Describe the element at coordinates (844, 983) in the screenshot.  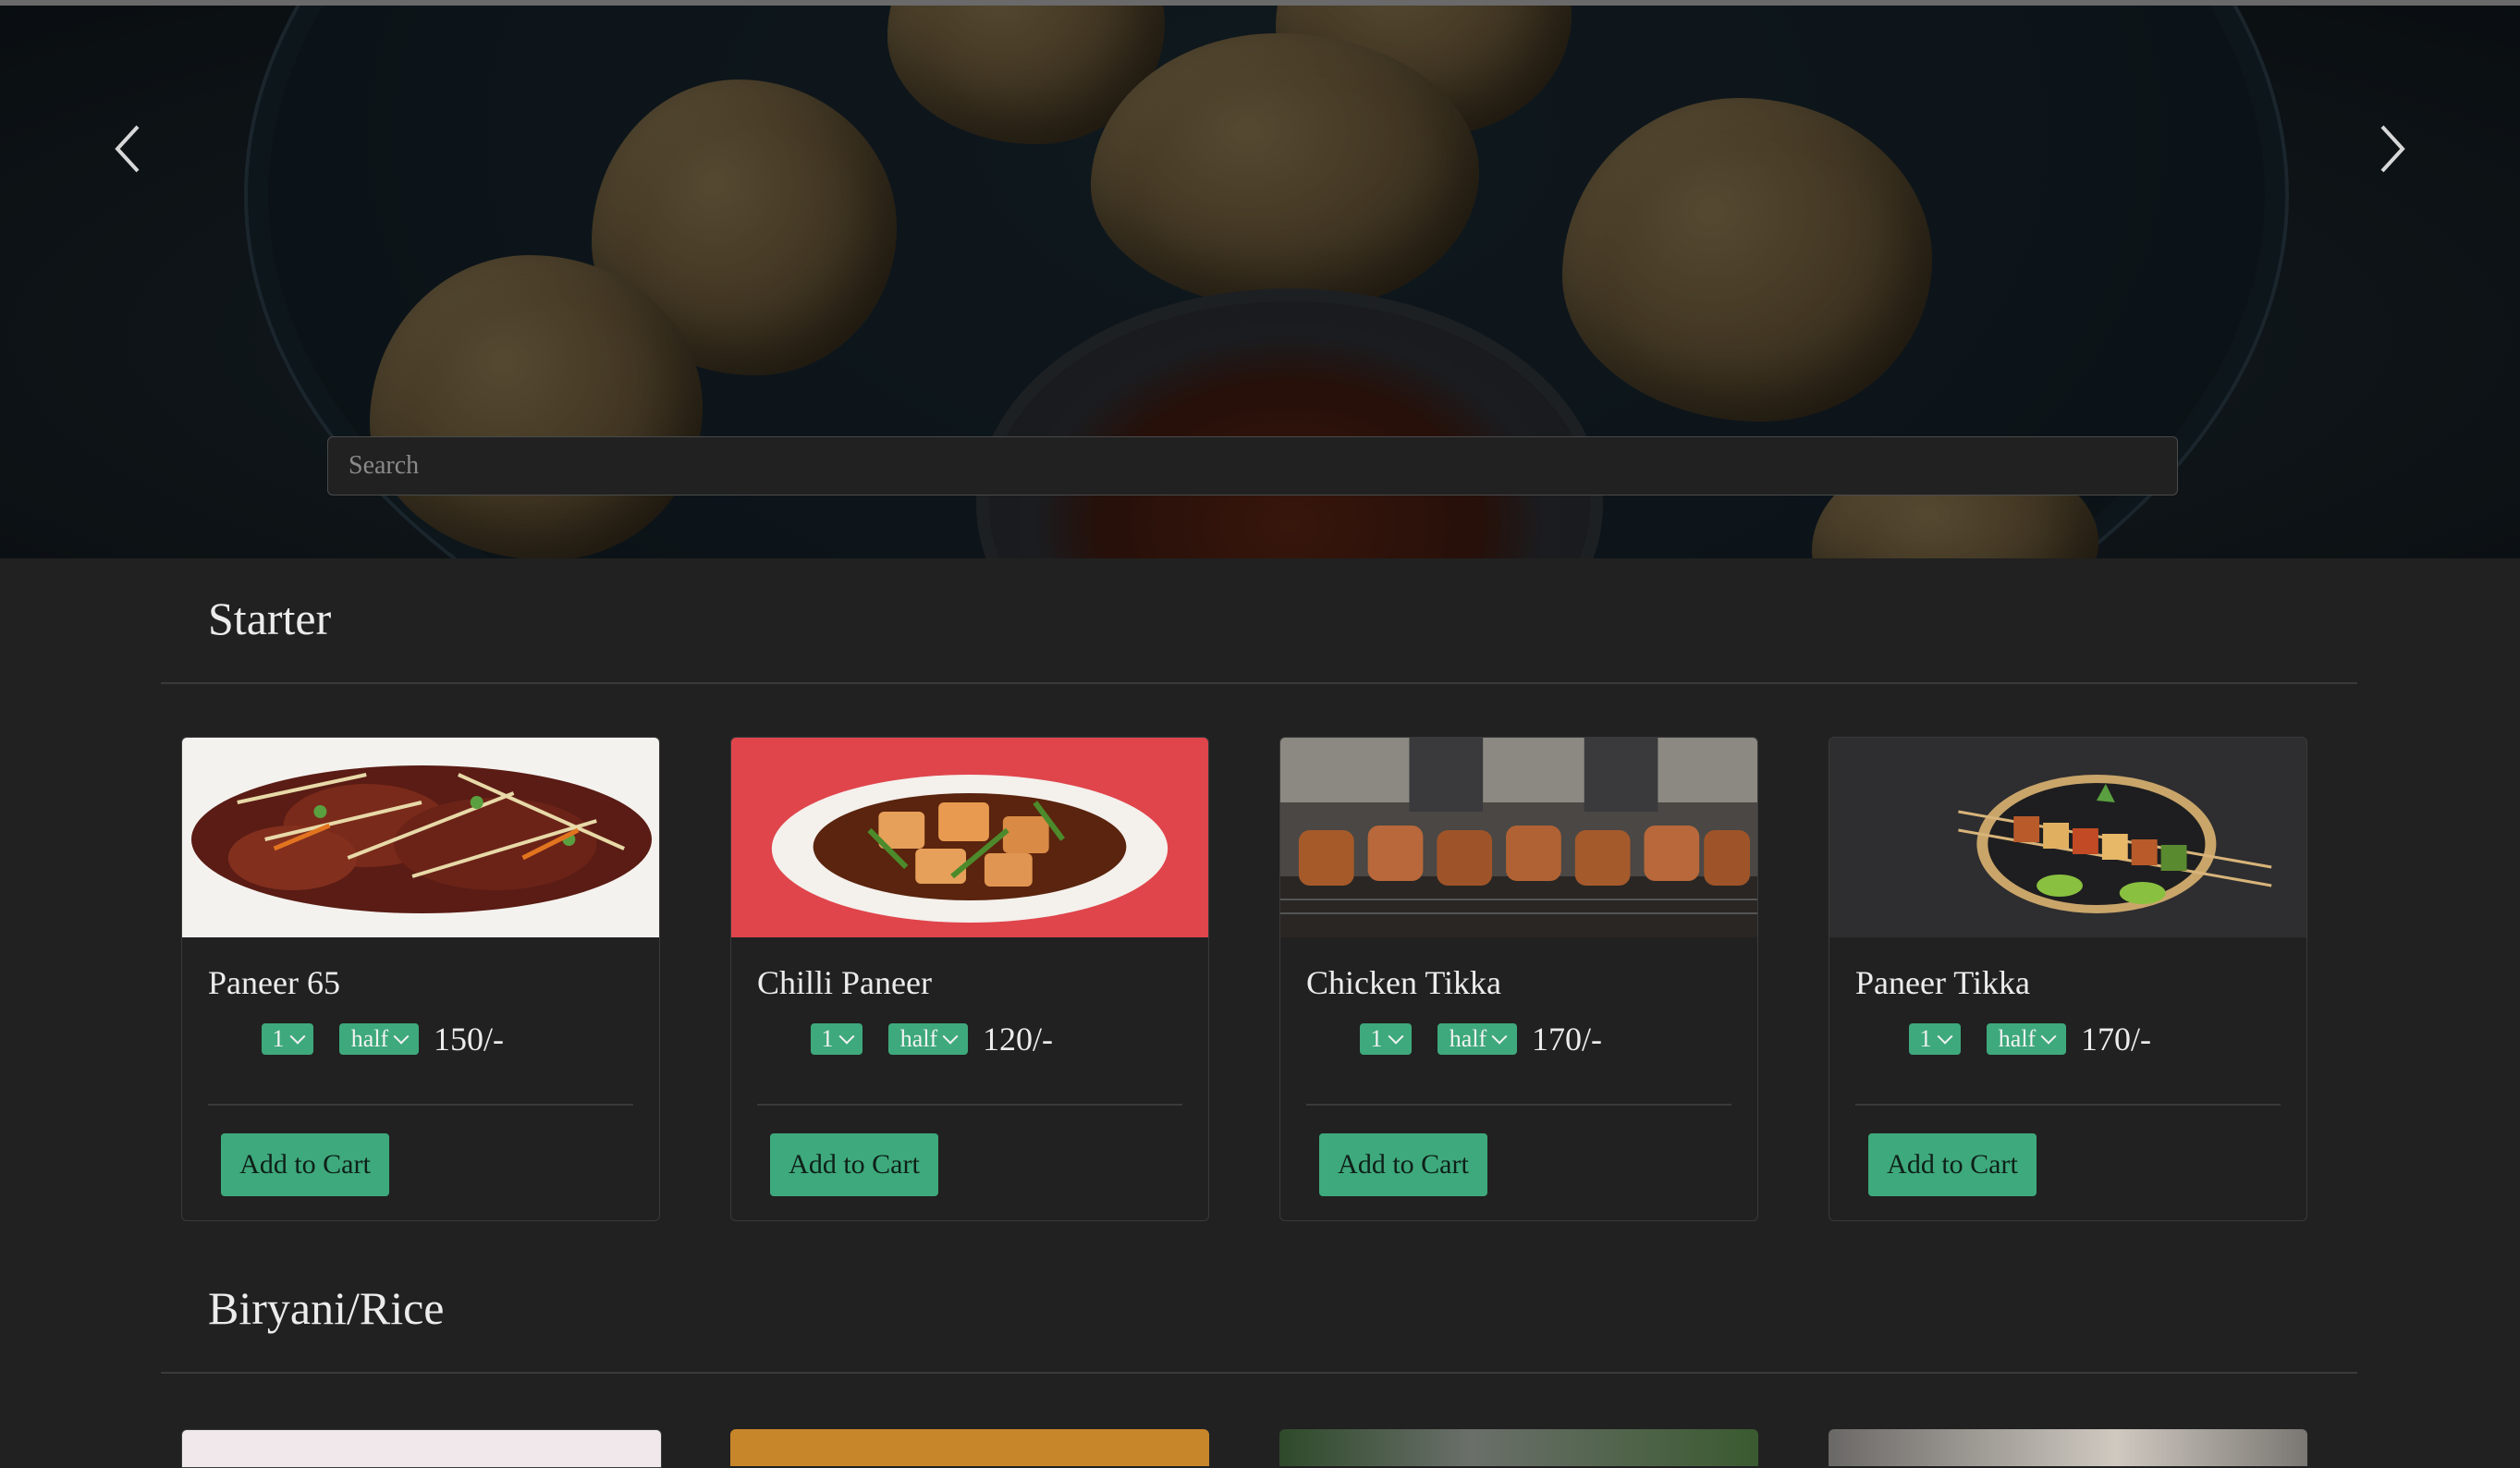
I see `item-name: Chilli Paneer` at that location.